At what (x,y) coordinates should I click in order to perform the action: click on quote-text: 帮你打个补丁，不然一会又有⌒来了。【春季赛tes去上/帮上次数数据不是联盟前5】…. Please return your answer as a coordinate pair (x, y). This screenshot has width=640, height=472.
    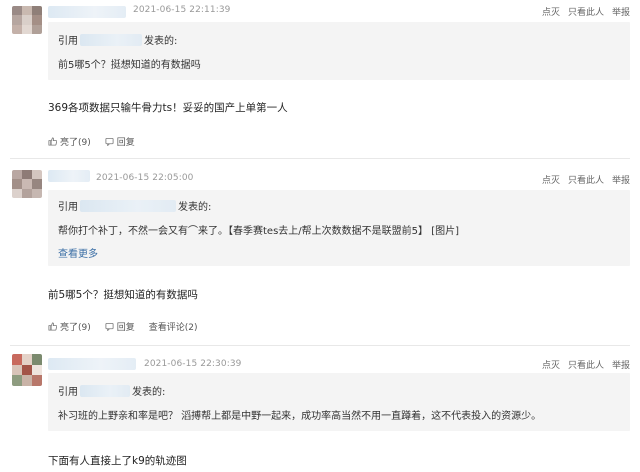
    Looking at the image, I should click on (258, 231).